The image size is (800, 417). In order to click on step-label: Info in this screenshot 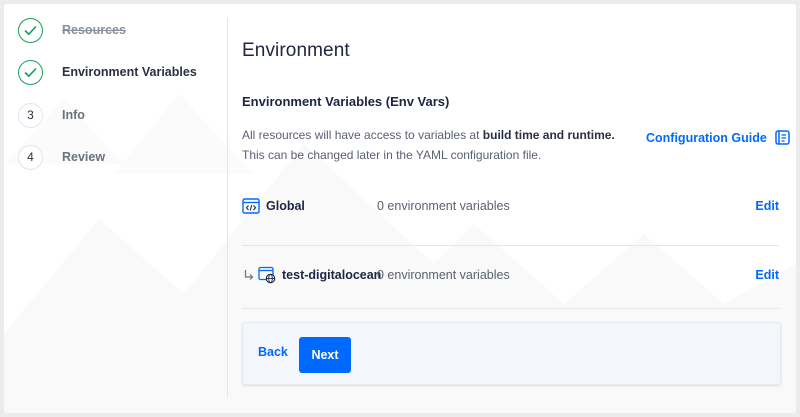, I will do `click(73, 115)`.